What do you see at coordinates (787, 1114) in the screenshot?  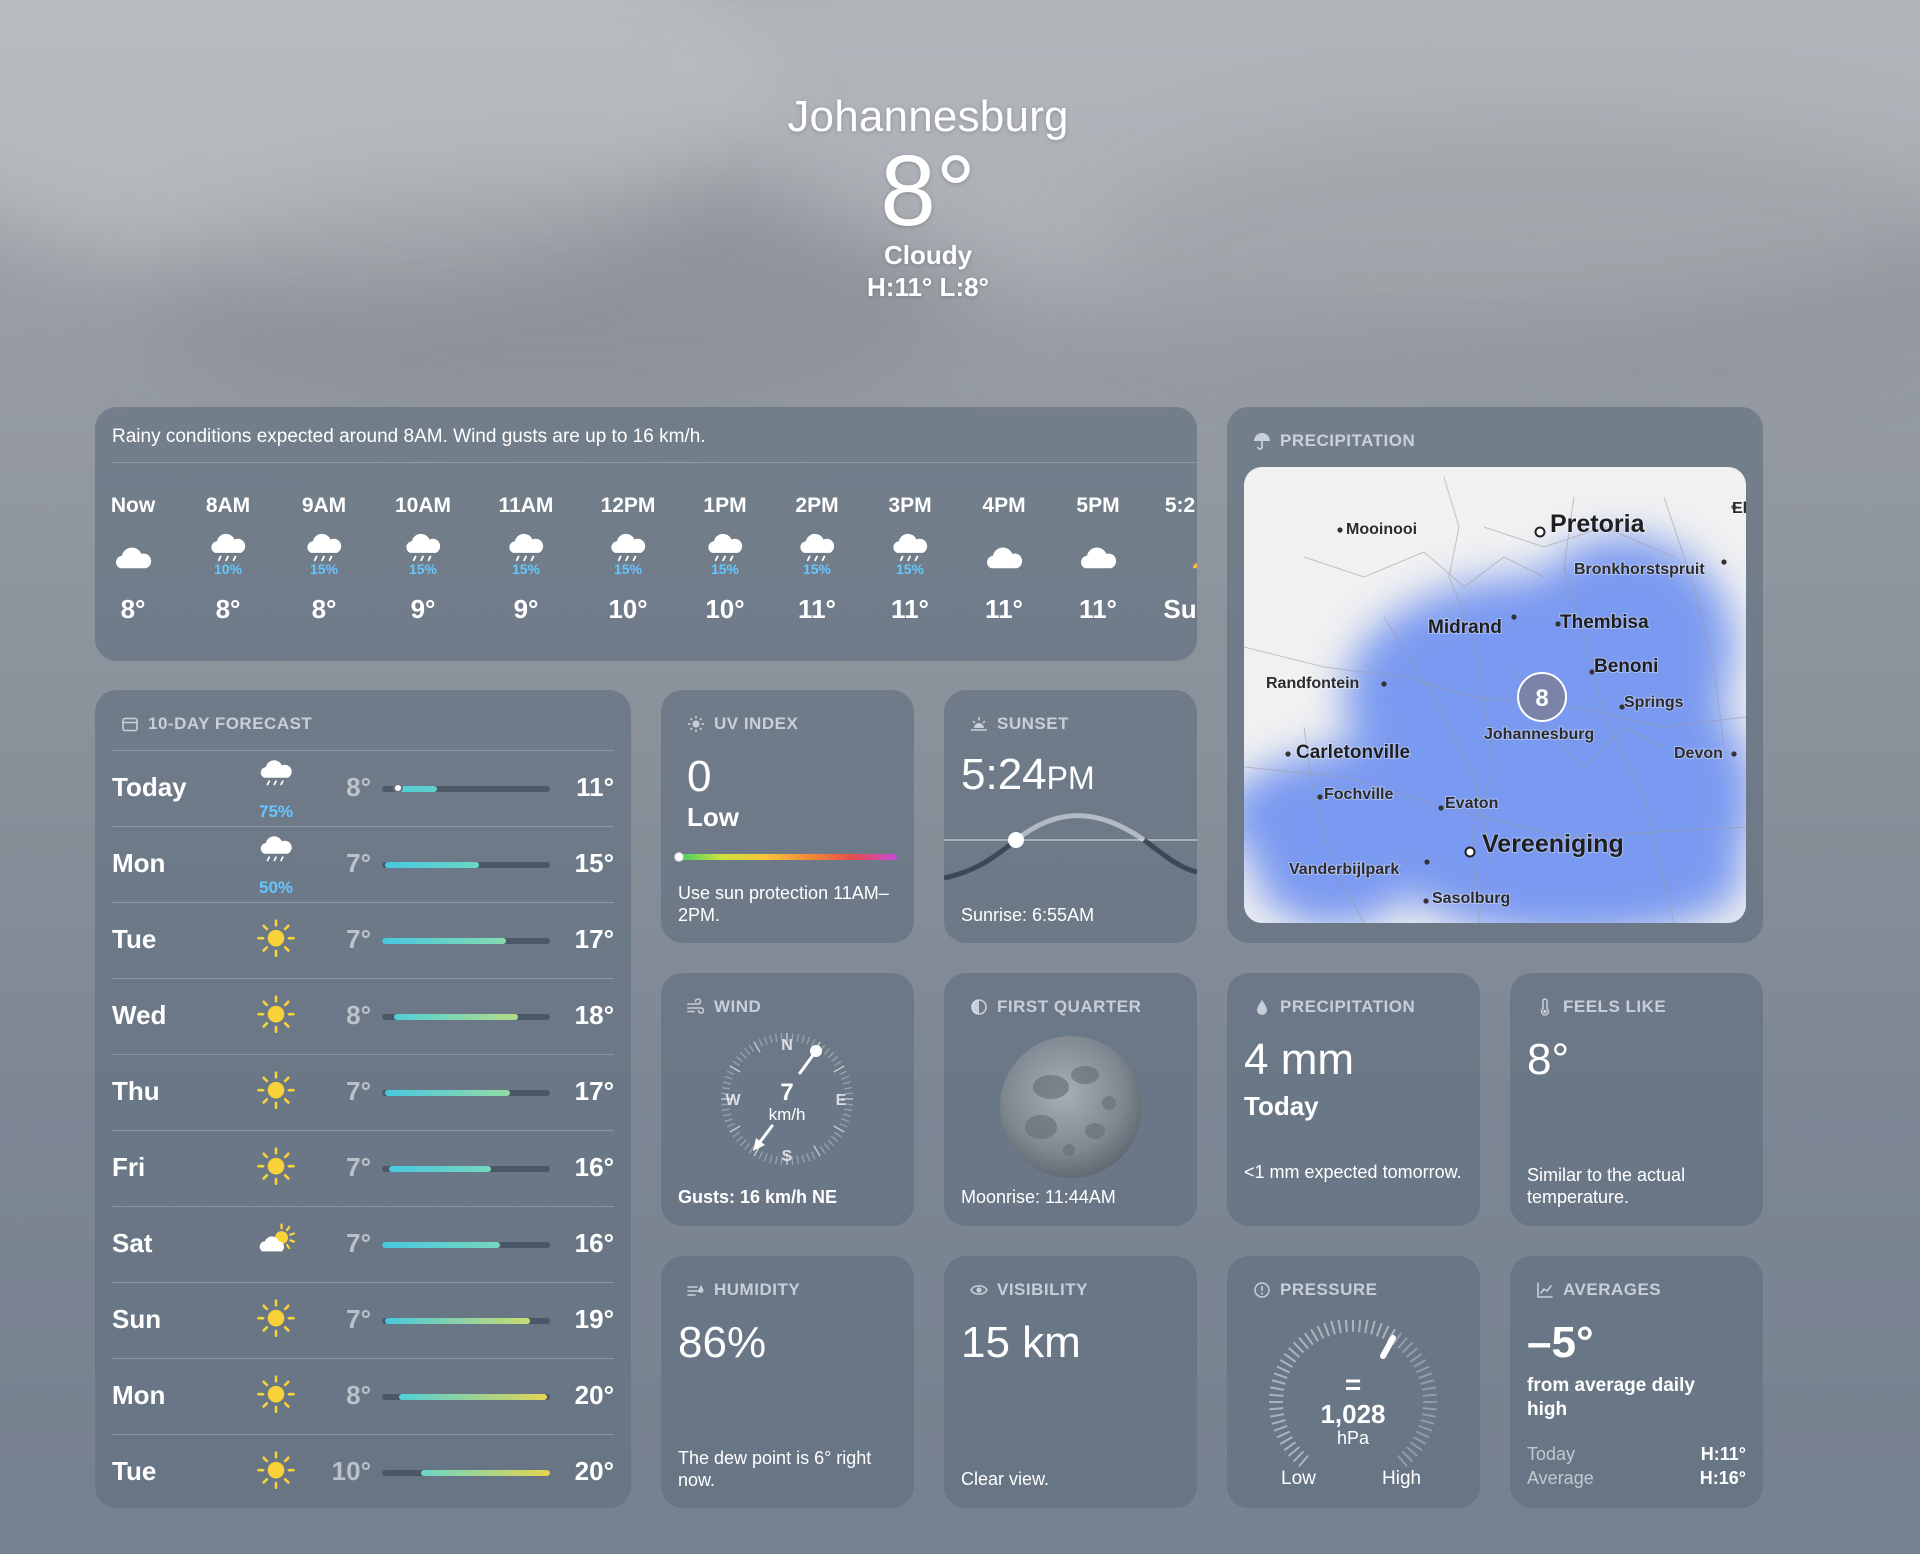 I see `wind-unit: km/h` at bounding box center [787, 1114].